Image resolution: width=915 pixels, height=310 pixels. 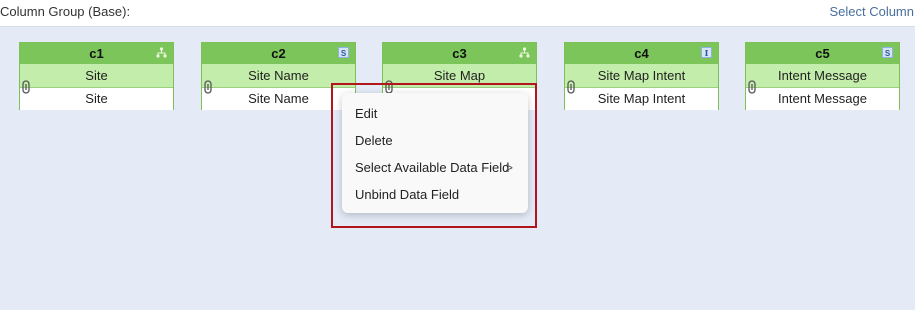 I want to click on column-group-header: Column Group (Base): Select Column, so click(x=457, y=13).